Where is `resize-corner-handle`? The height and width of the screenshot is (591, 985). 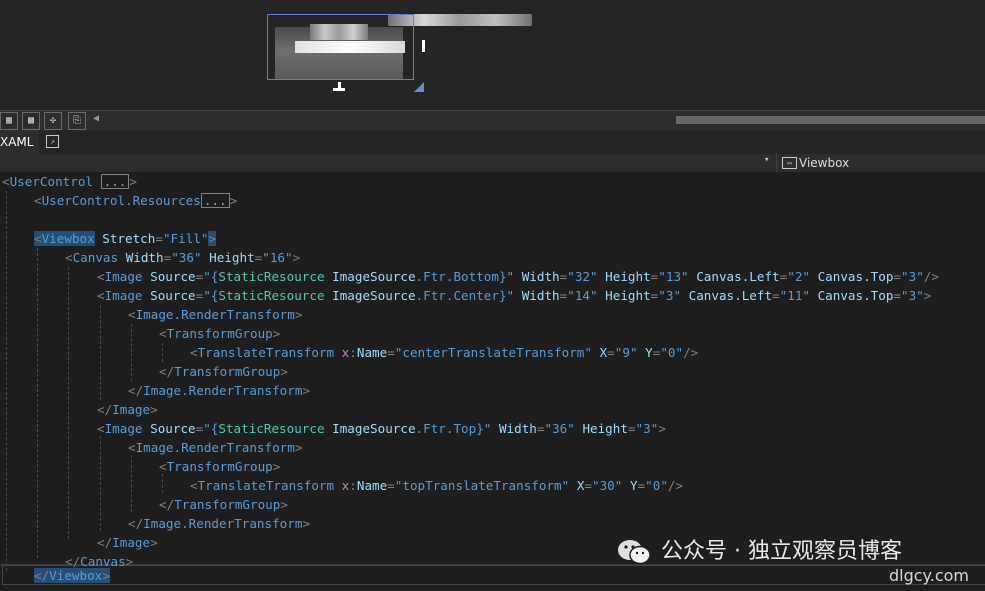 resize-corner-handle is located at coordinates (419, 87).